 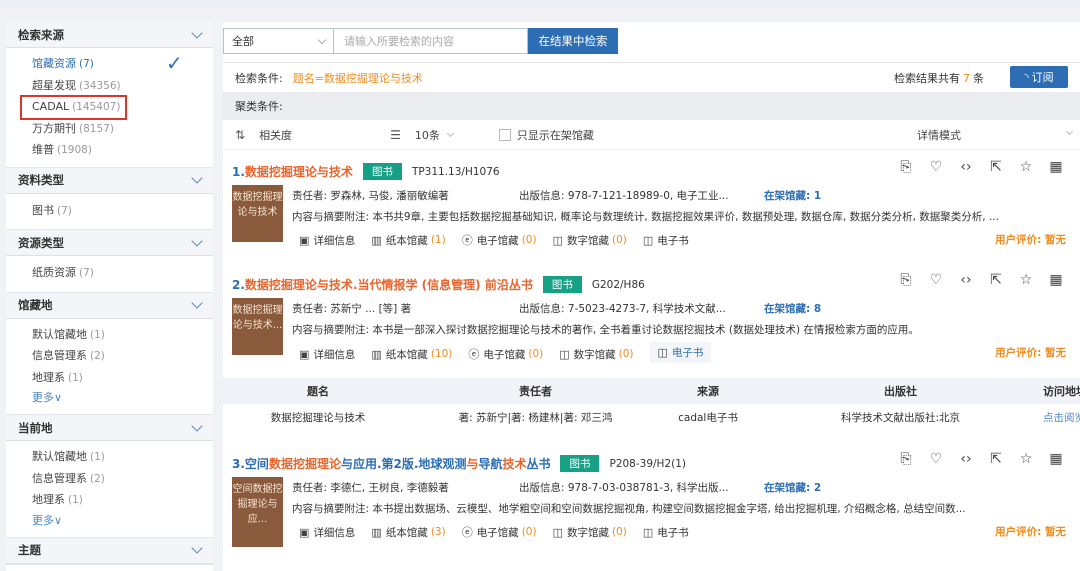 What do you see at coordinates (546, 135) in the screenshot?
I see `only-shelf-toggle: 只显示在架馆藏` at bounding box center [546, 135].